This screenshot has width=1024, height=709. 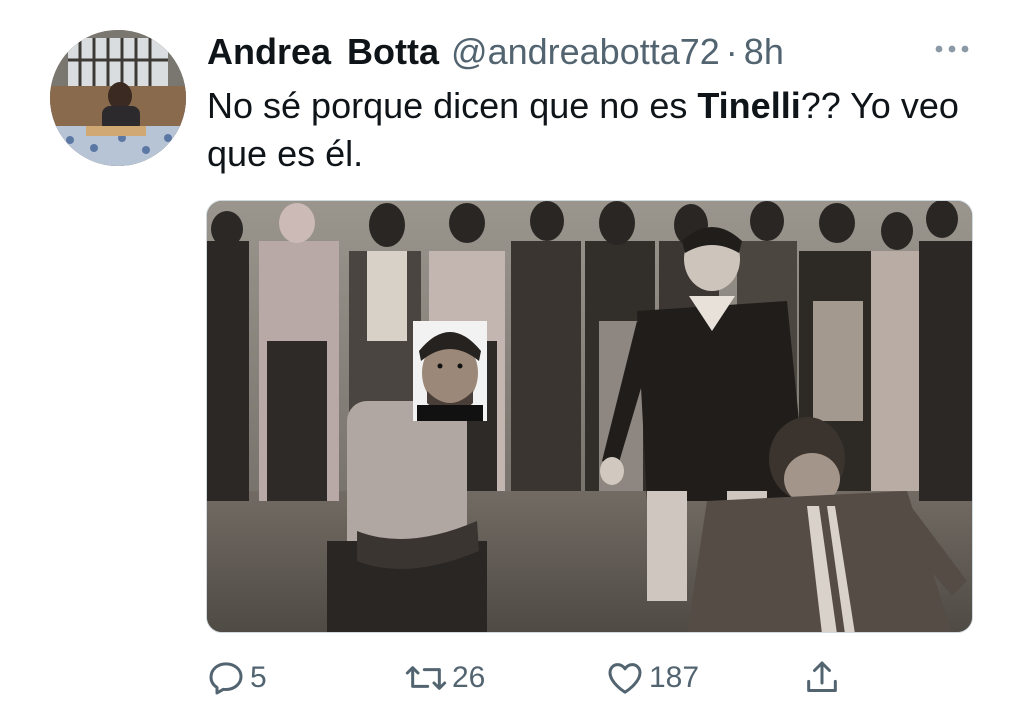 I want to click on more-button, so click(x=952, y=50).